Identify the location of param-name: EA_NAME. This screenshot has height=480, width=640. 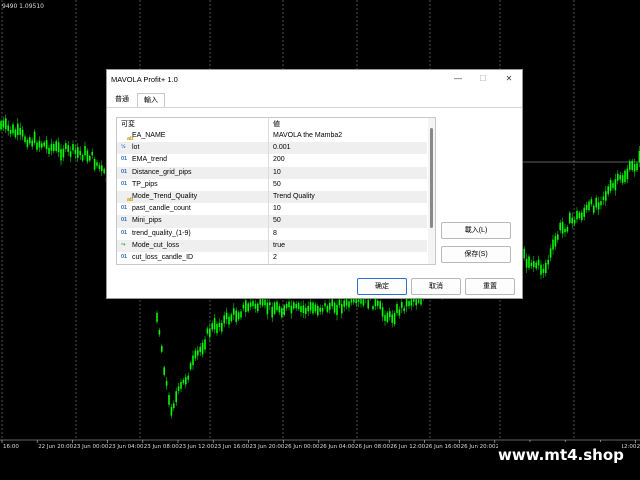
(149, 135).